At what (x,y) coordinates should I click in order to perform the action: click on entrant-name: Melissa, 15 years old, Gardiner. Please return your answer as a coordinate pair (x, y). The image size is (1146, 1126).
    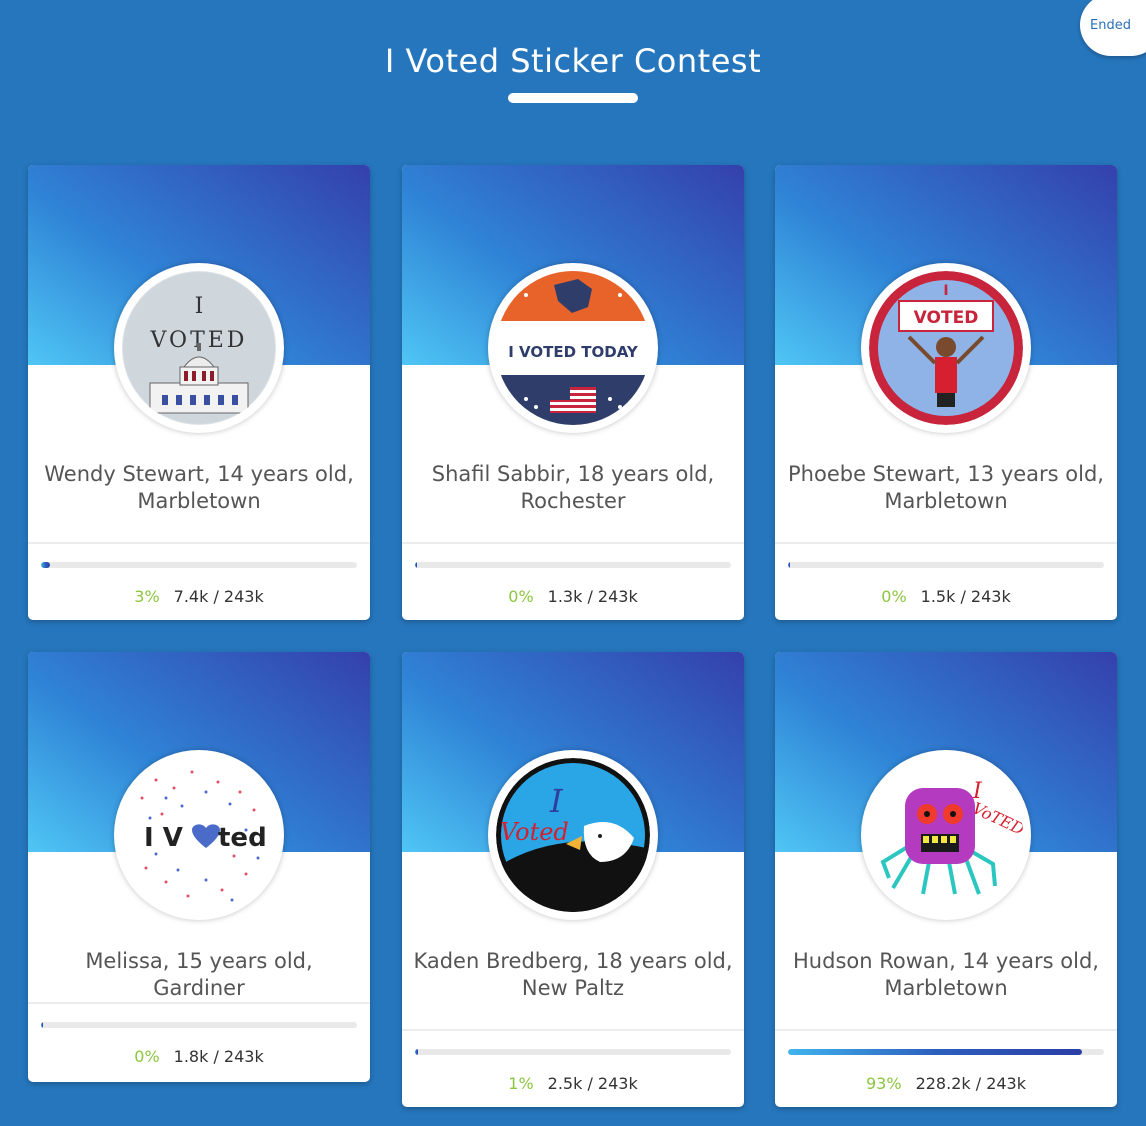
    Looking at the image, I should click on (199, 974).